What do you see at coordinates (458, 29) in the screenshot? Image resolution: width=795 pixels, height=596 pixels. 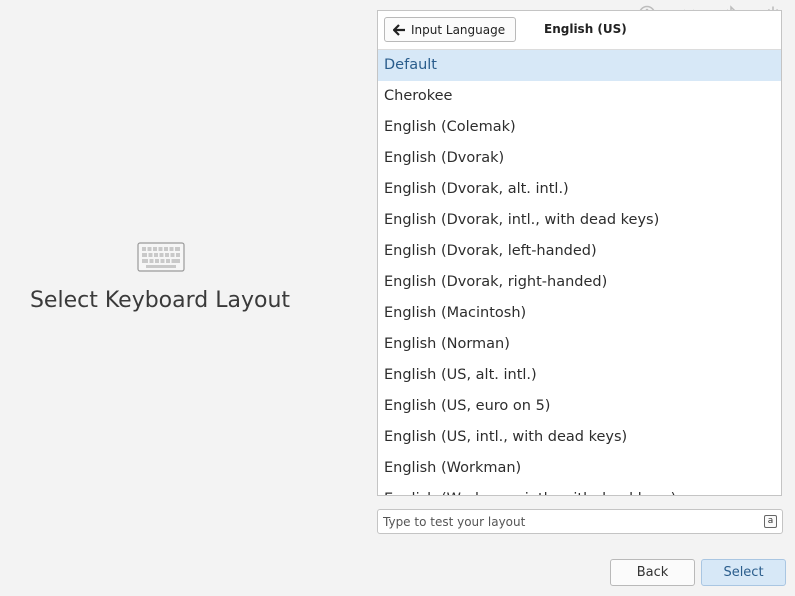 I see `input-language-label: Input Language` at bounding box center [458, 29].